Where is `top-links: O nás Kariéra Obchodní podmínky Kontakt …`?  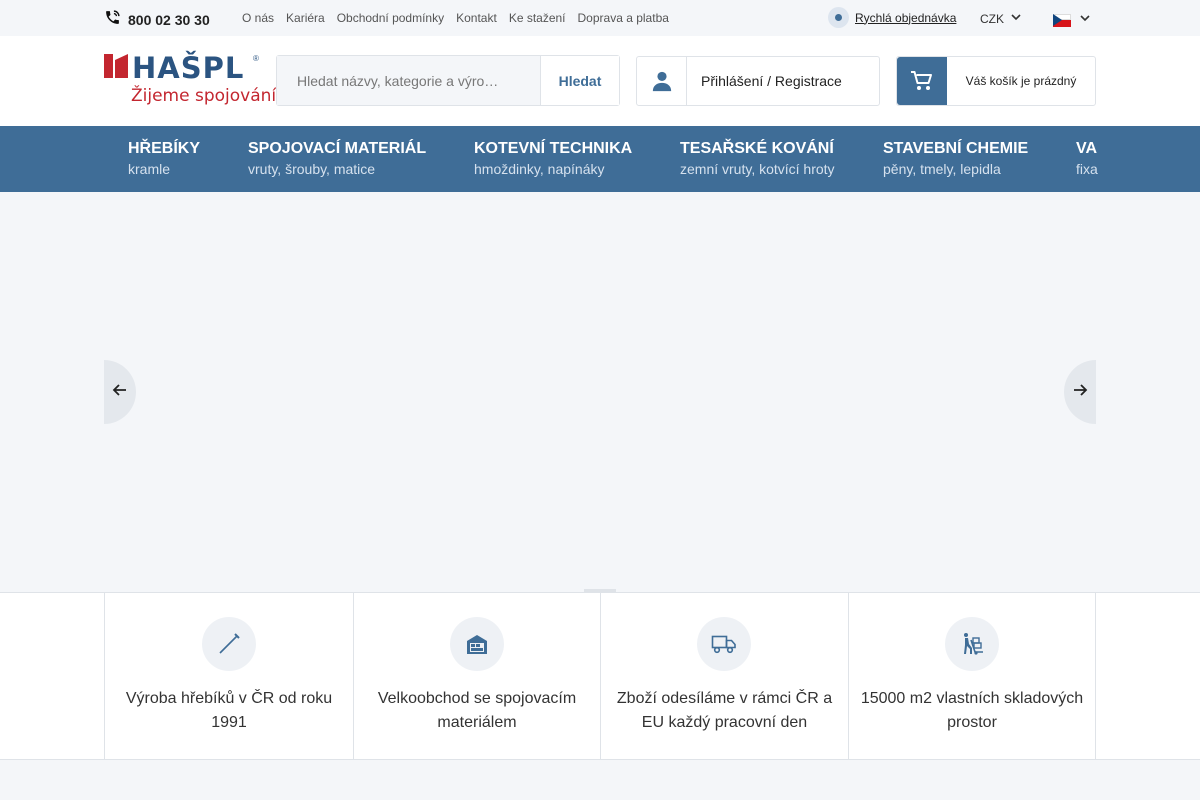 top-links: O nás Kariéra Obchodní podmínky Kontakt … is located at coordinates (455, 18).